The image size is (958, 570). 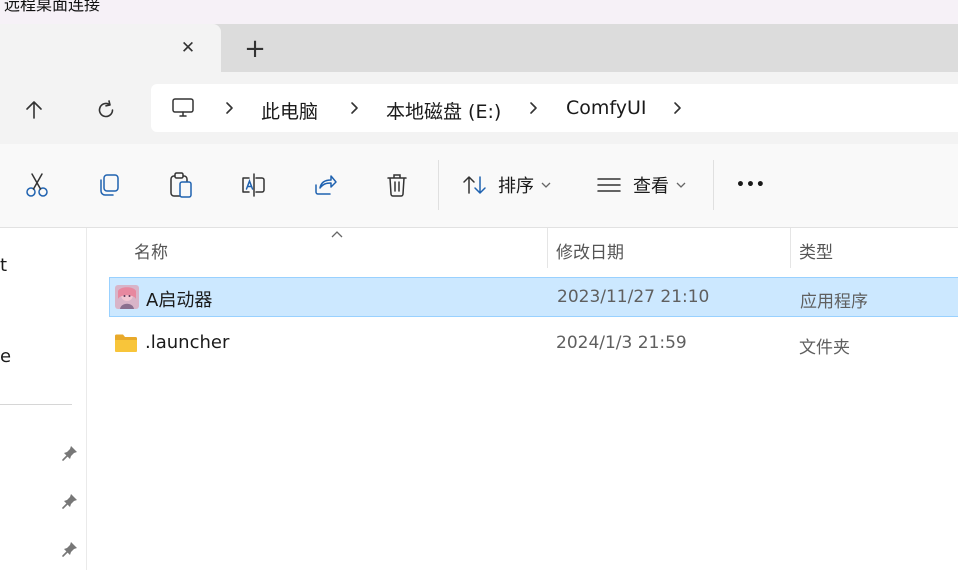 What do you see at coordinates (43, 399) in the screenshot?
I see `navigation-pane: t e` at bounding box center [43, 399].